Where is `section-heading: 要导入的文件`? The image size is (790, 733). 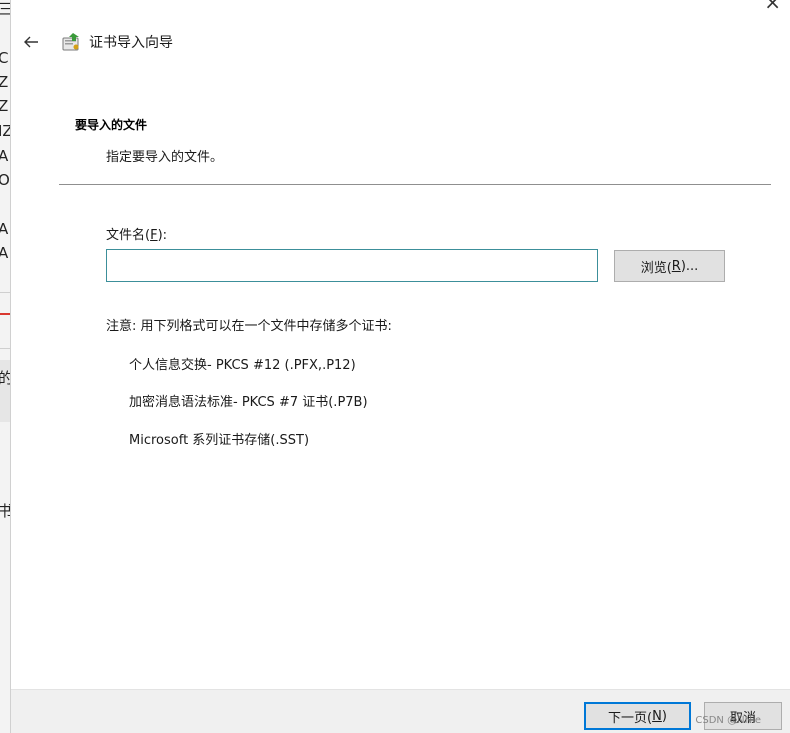 section-heading: 要导入的文件 is located at coordinates (111, 125).